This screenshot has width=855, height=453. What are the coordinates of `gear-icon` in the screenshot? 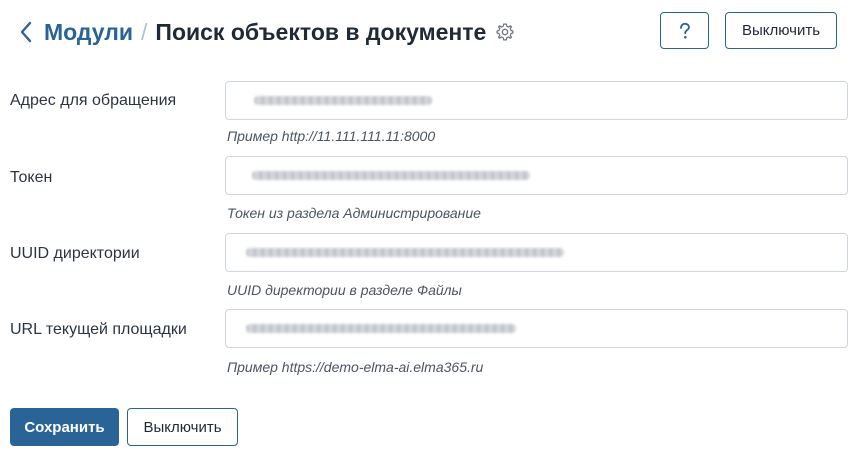 It's located at (505, 32).